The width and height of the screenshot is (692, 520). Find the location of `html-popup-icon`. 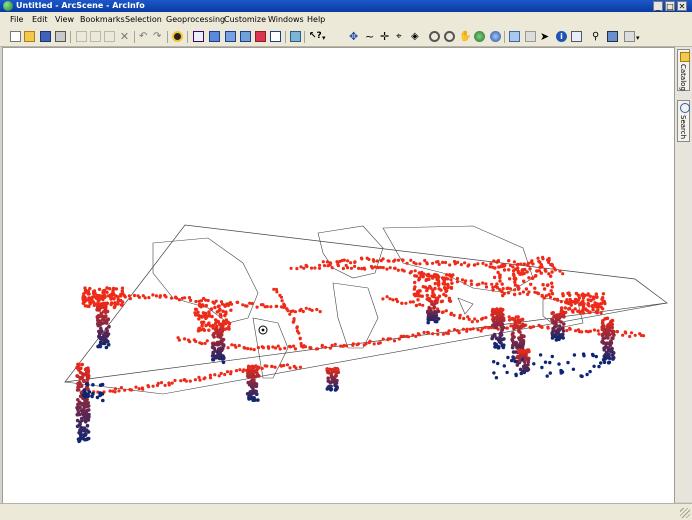

html-popup-icon is located at coordinates (576, 36).